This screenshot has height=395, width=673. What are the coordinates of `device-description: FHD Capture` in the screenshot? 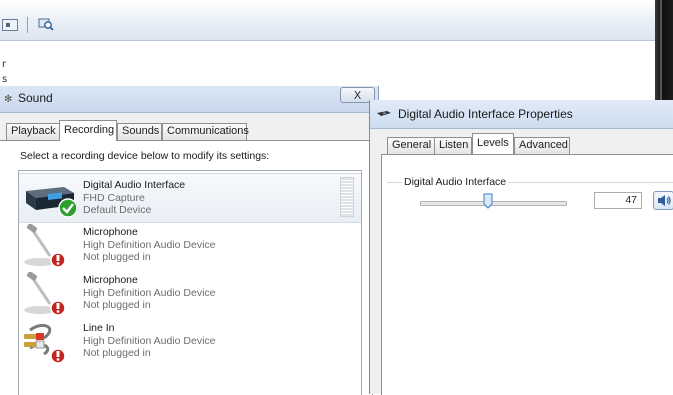 It's located at (114, 198).